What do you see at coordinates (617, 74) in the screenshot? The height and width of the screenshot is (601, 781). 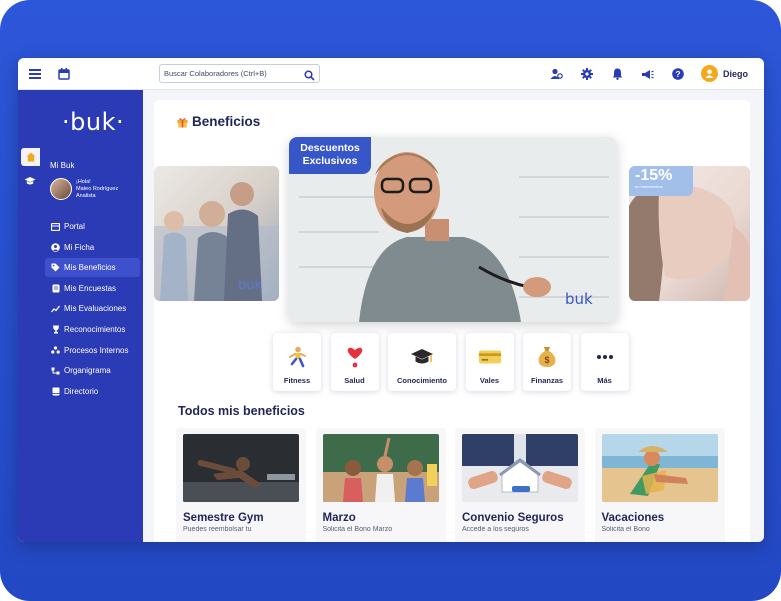 I see `bell-icon` at bounding box center [617, 74].